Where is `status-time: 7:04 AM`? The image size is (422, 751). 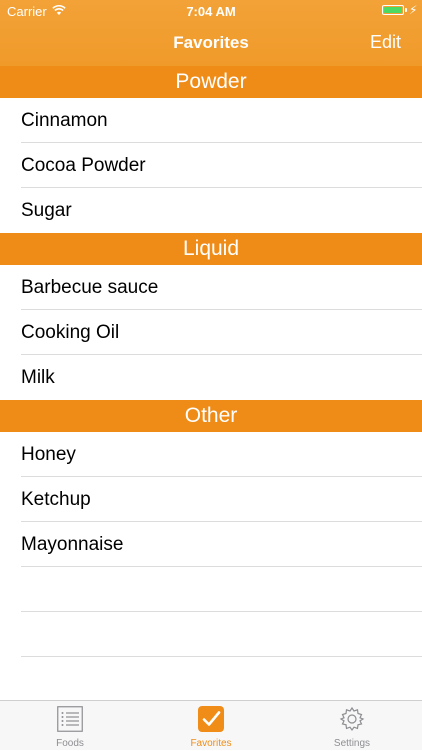
status-time: 7:04 AM is located at coordinates (211, 11).